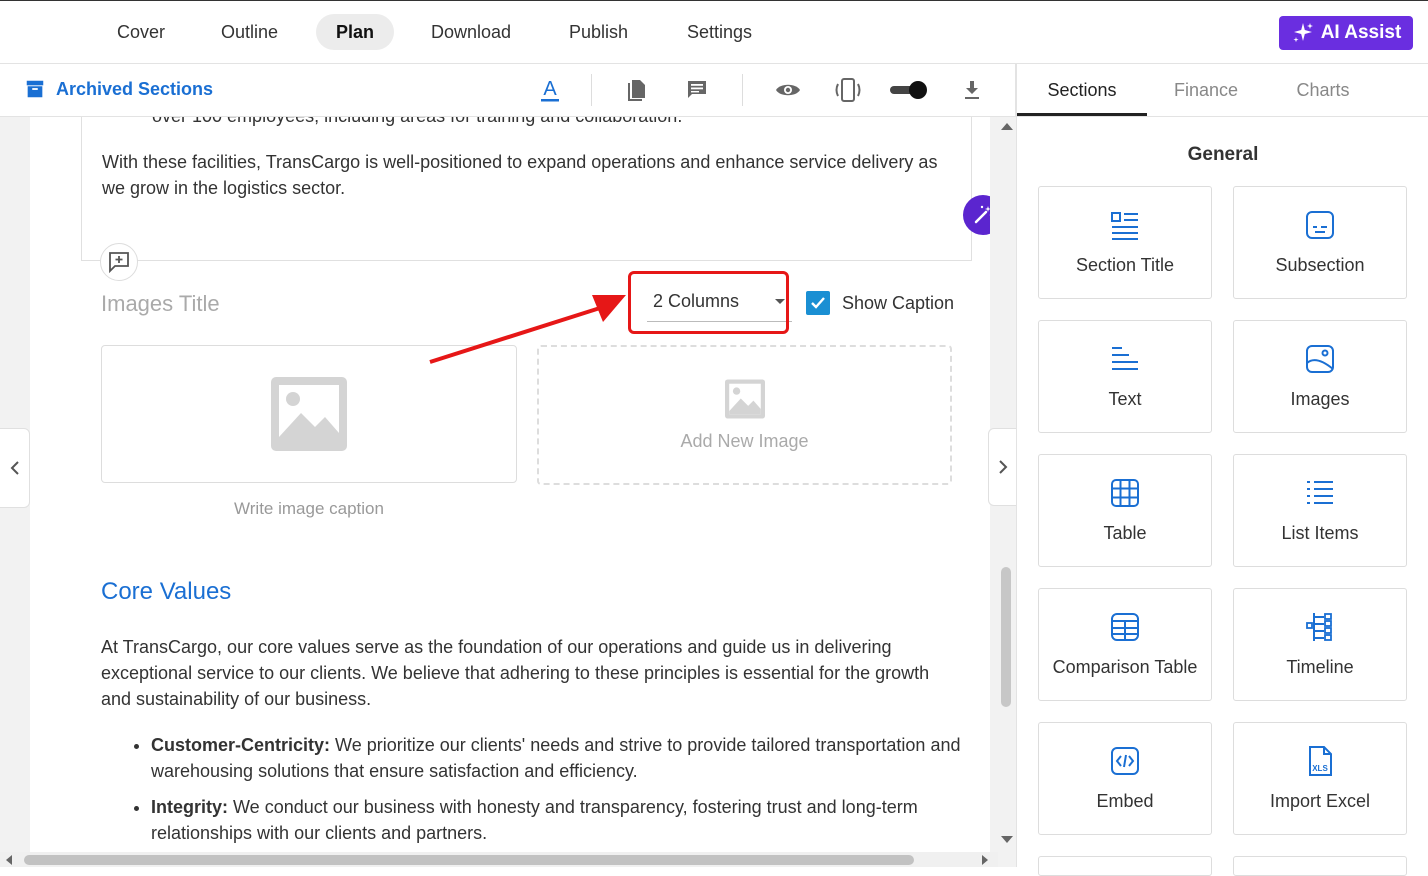 The width and height of the screenshot is (1428, 876). I want to click on sparkle-icon, so click(1303, 33).